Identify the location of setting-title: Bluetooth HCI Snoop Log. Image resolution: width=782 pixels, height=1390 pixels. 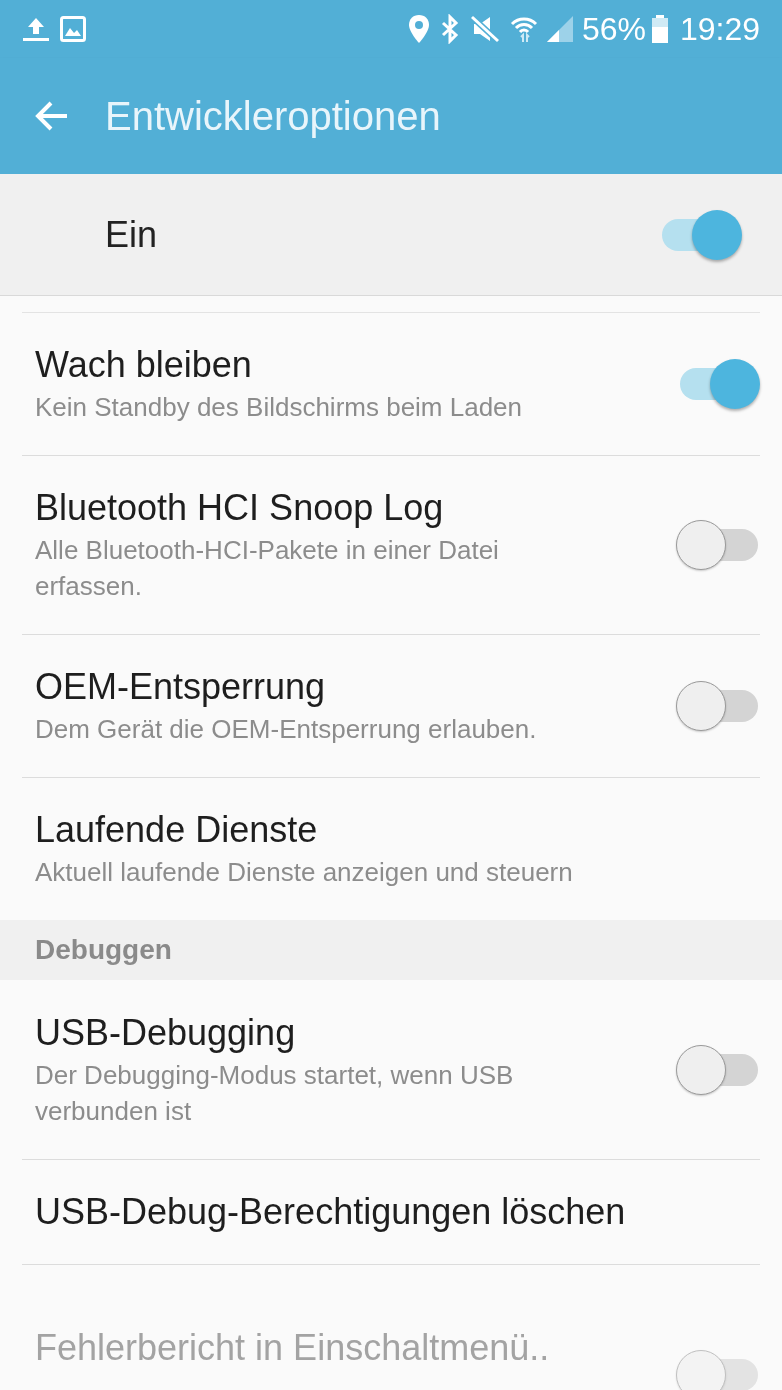
(240, 508).